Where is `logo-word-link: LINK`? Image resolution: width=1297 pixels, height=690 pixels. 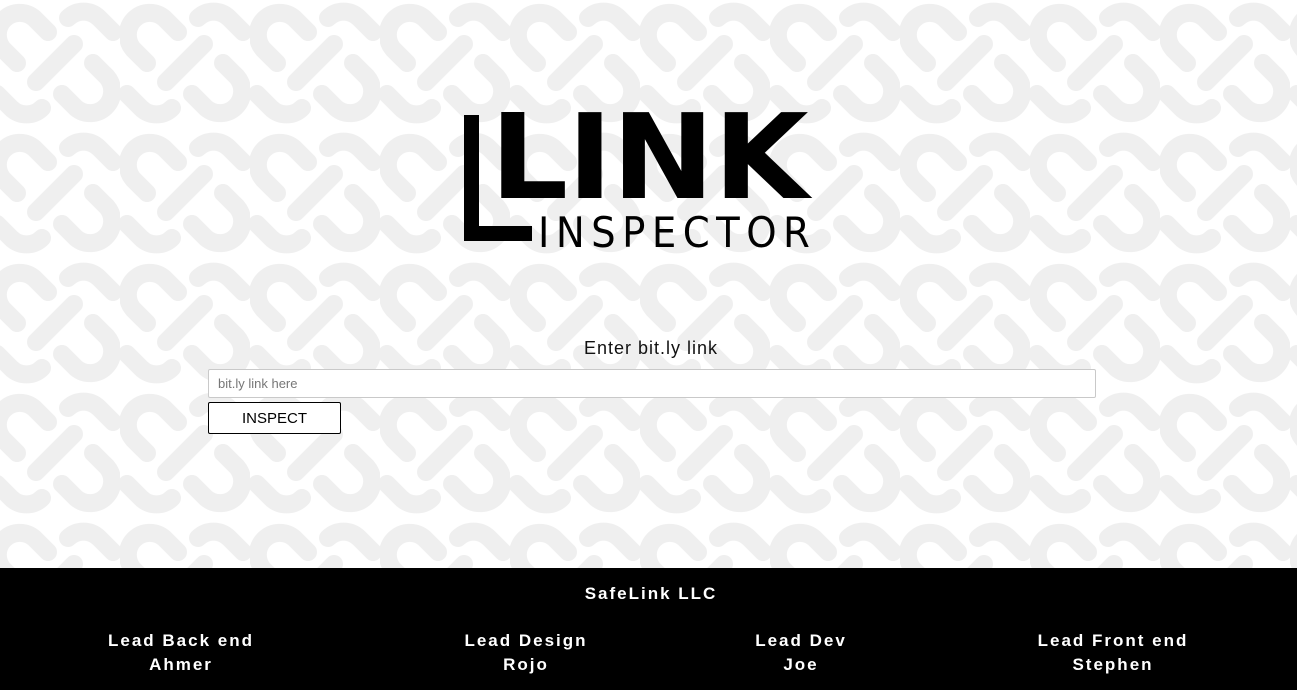
logo-word-link: LINK is located at coordinates (649, 157).